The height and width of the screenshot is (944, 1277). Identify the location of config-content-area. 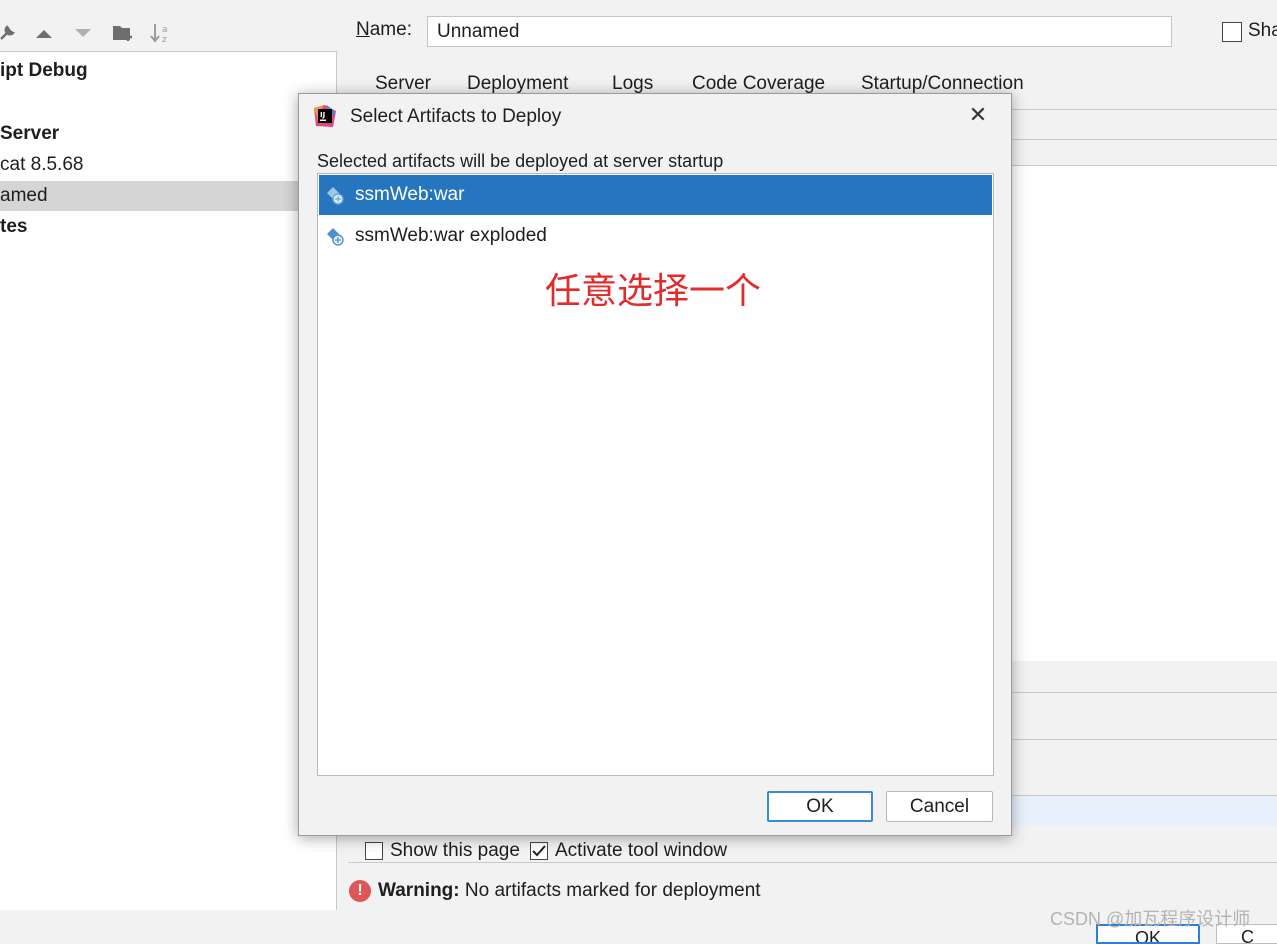
(1144, 413).